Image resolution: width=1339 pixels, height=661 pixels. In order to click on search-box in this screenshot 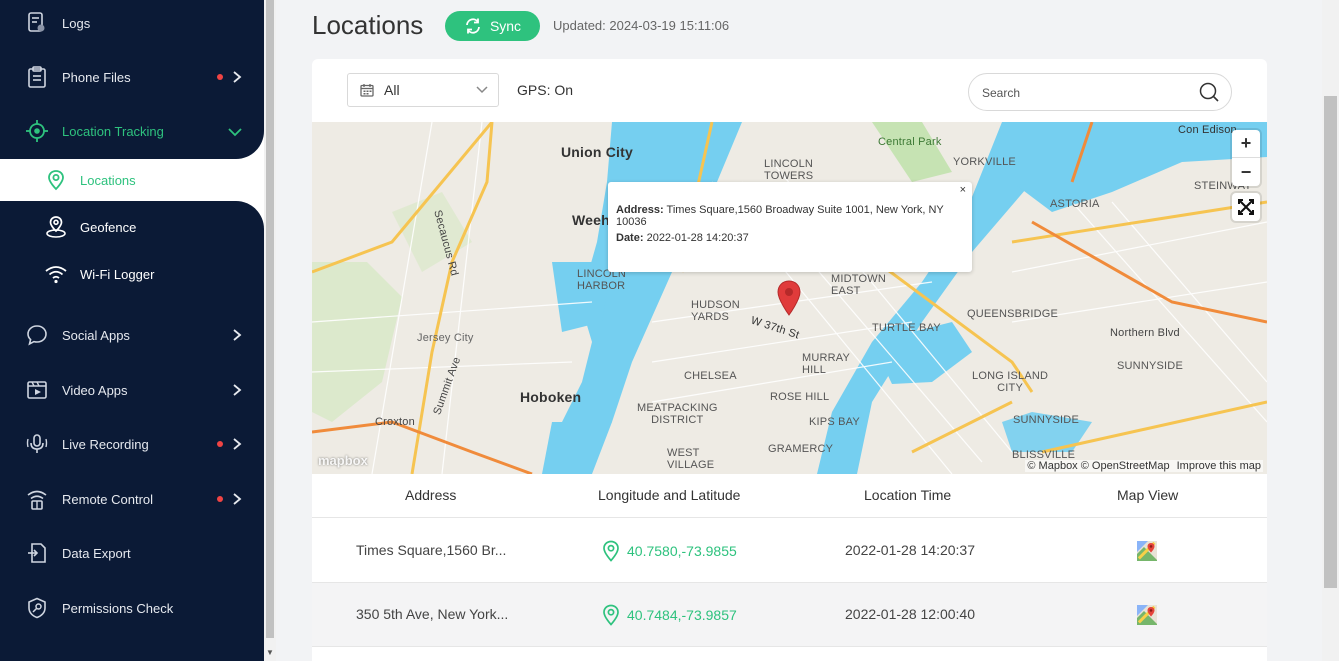, I will do `click(1100, 92)`.